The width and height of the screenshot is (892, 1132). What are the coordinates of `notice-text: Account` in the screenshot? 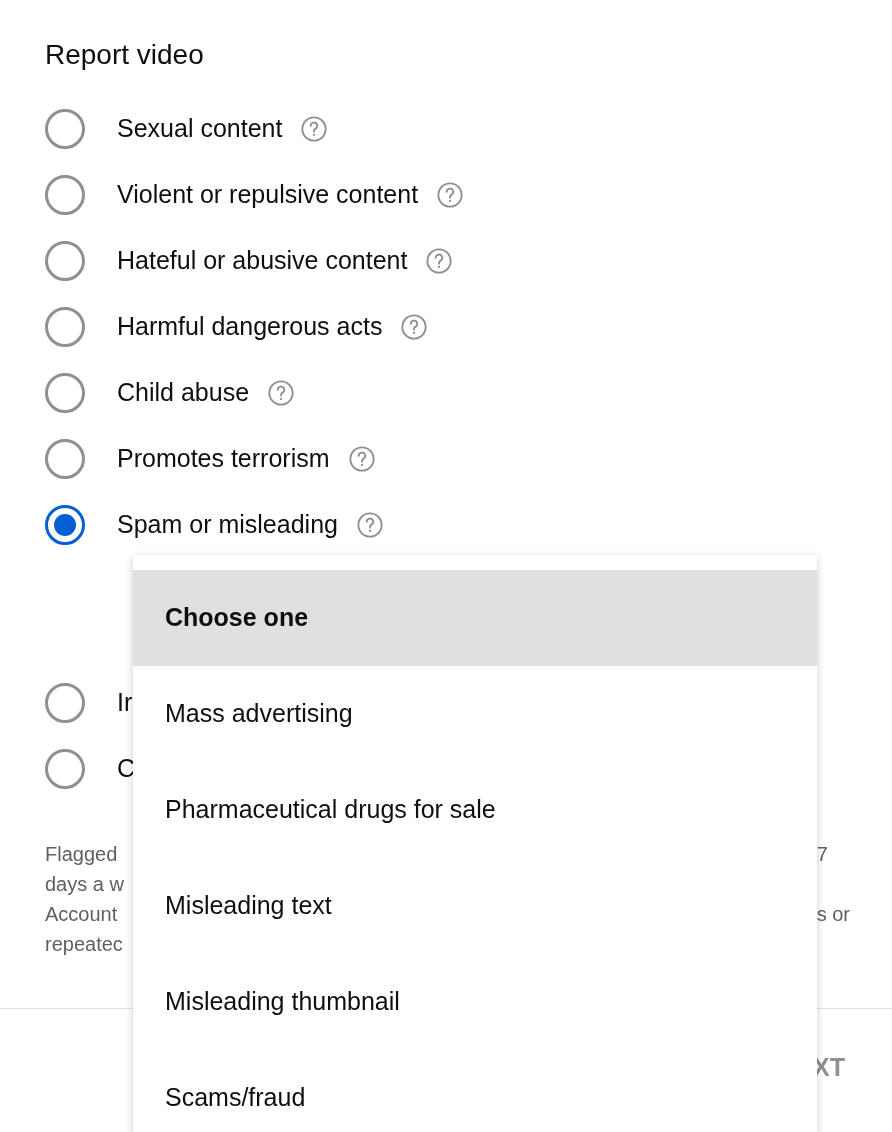 It's located at (82, 914).